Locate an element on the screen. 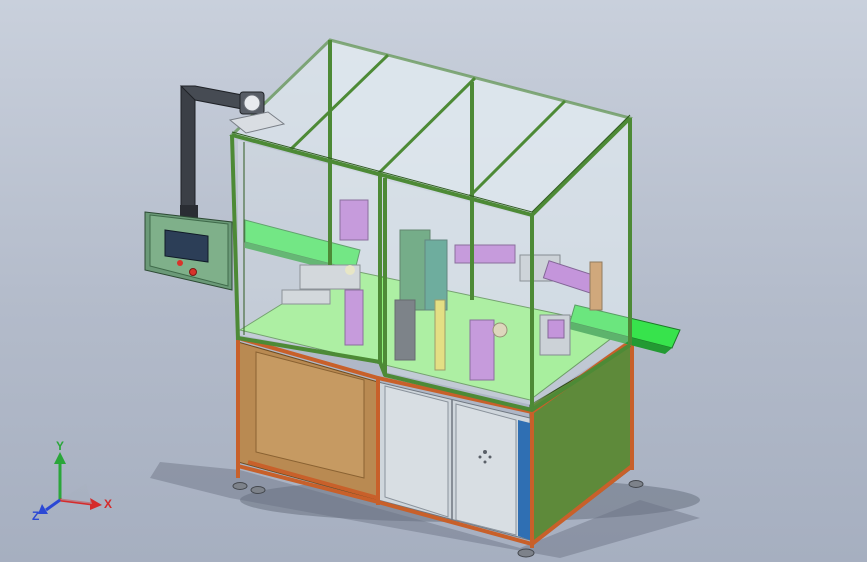  door-lock is located at coordinates (485, 452).